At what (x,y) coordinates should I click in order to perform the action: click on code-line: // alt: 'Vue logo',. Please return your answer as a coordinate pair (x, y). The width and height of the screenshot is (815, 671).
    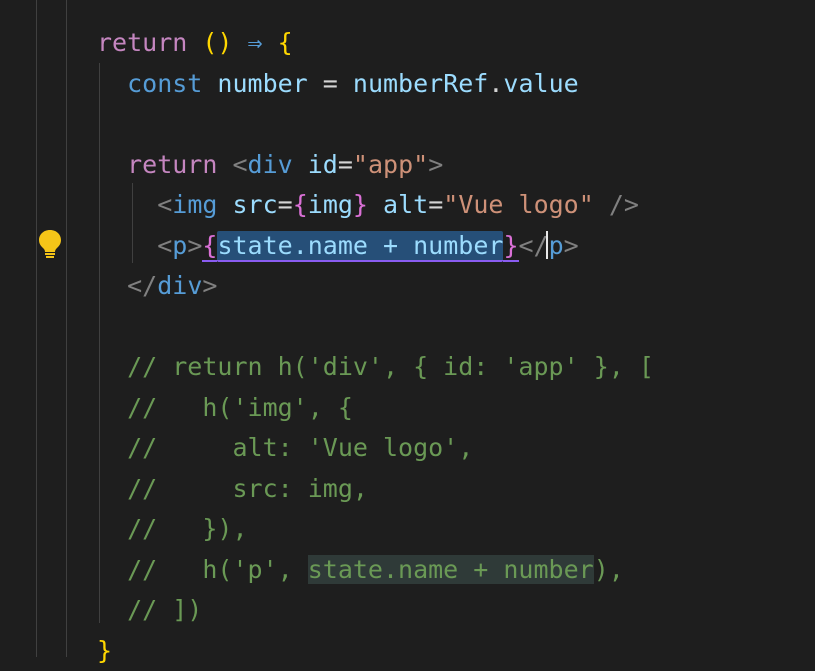
    Looking at the image, I should click on (285, 448).